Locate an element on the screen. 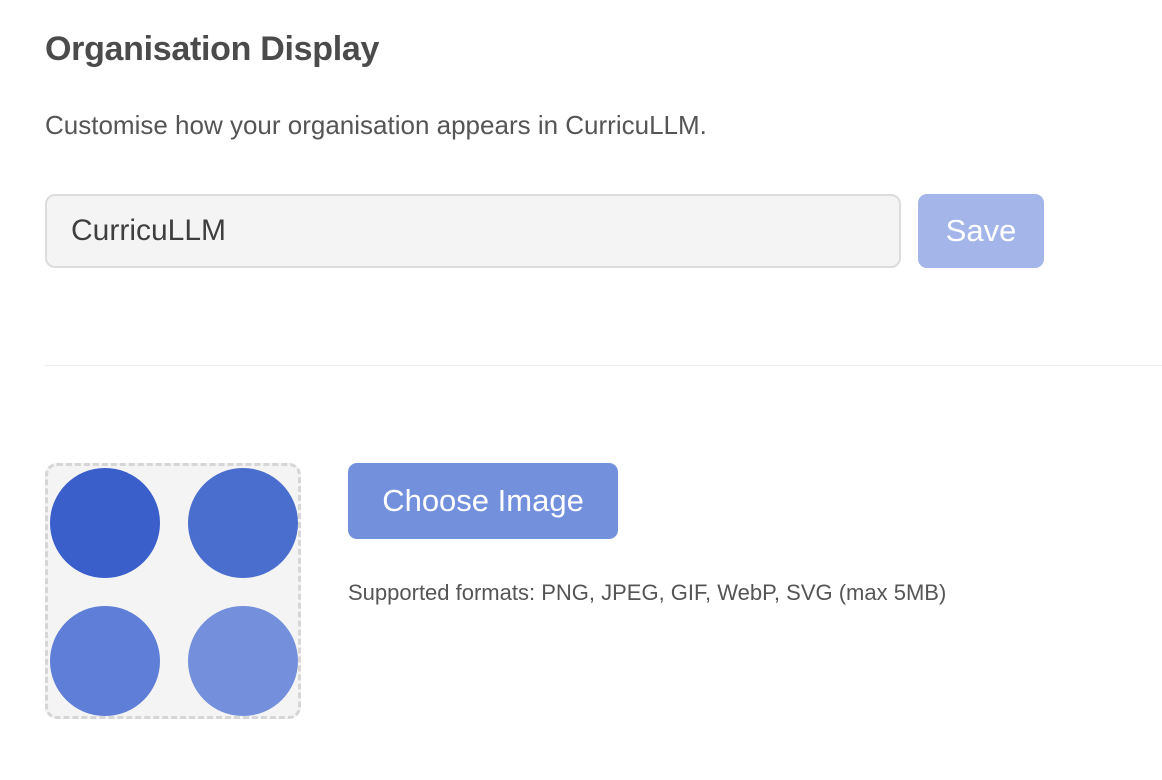 This screenshot has height=780, width=1162. choose-image-button: Choose Image is located at coordinates (483, 501).